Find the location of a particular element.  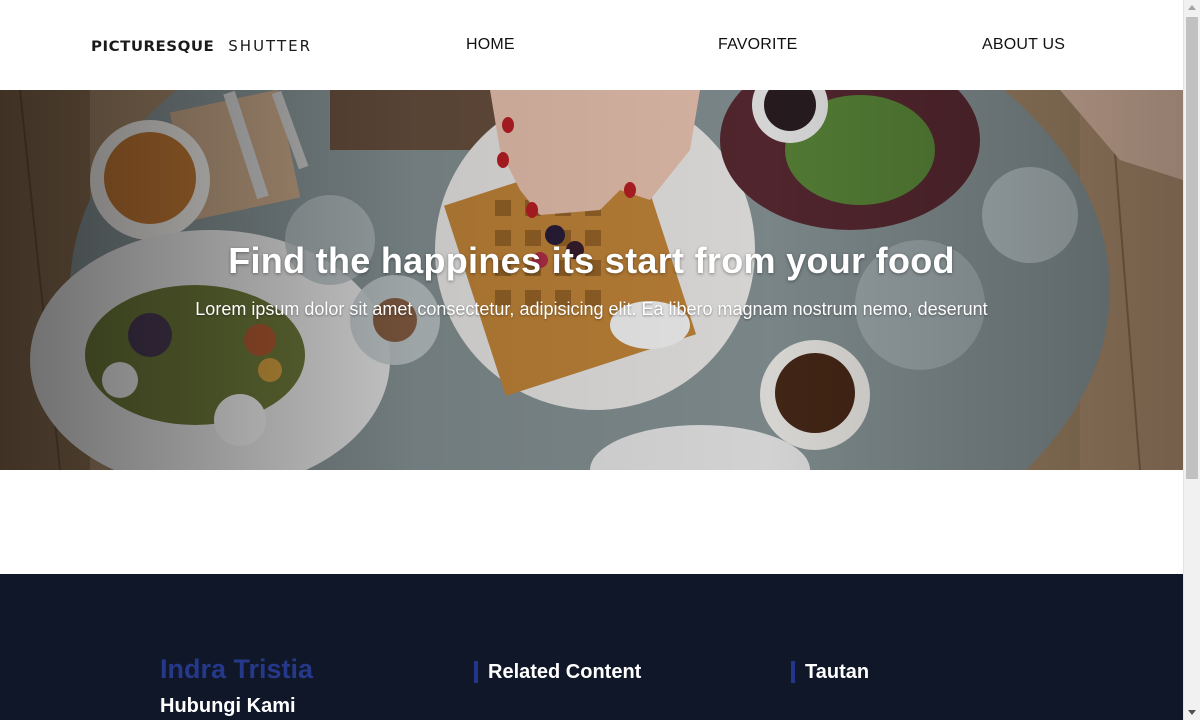

footer-links-heading: Tautan is located at coordinates (830, 672).